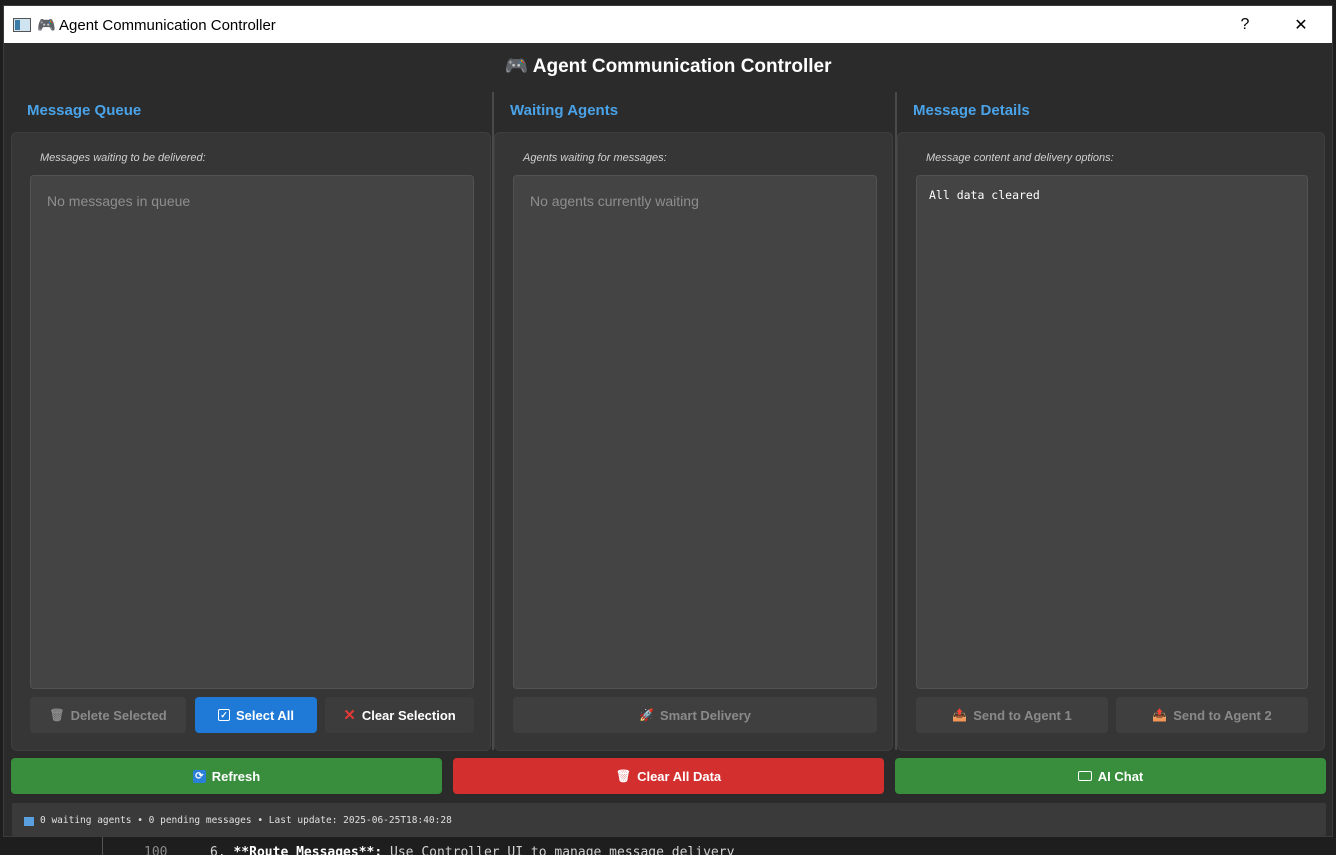 The image size is (1336, 855). Describe the element at coordinates (218, 850) in the screenshot. I see `editor-line-prefix: 6.` at that location.